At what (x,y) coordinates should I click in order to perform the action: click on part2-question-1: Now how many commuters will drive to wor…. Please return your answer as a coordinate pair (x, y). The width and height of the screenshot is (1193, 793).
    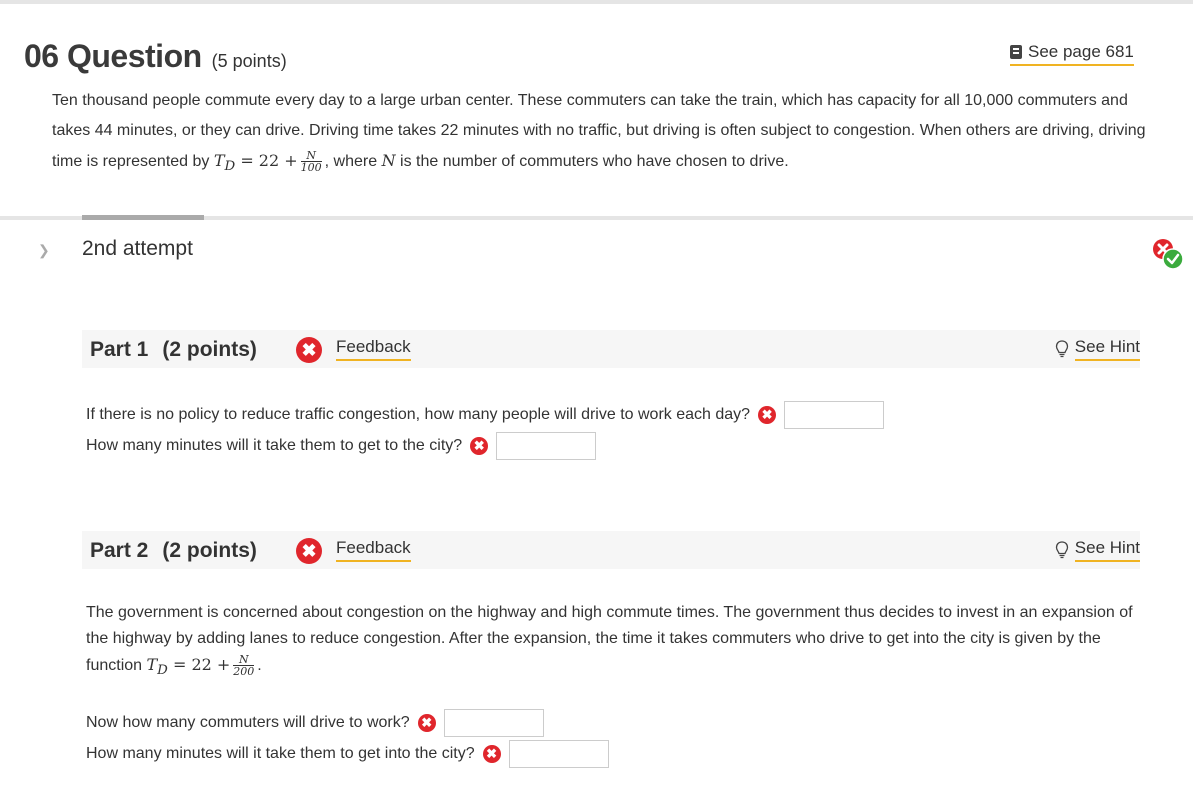
    Looking at the image, I should click on (315, 723).